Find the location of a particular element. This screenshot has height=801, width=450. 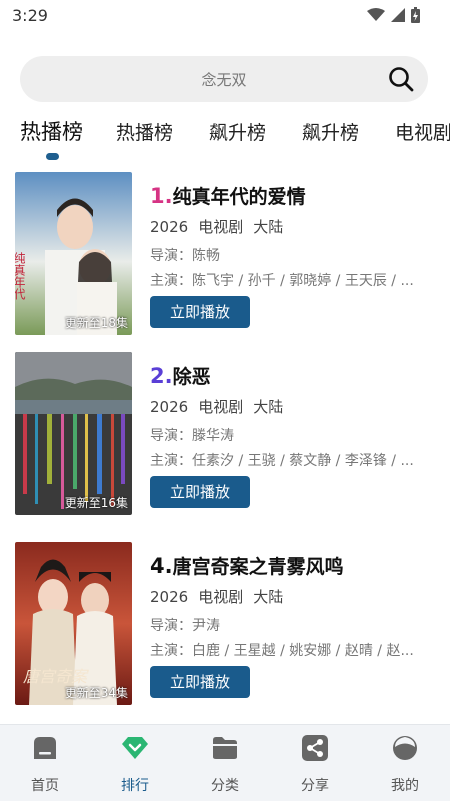

poster: 唐宫奇案 更新至34集 is located at coordinates (73, 623).